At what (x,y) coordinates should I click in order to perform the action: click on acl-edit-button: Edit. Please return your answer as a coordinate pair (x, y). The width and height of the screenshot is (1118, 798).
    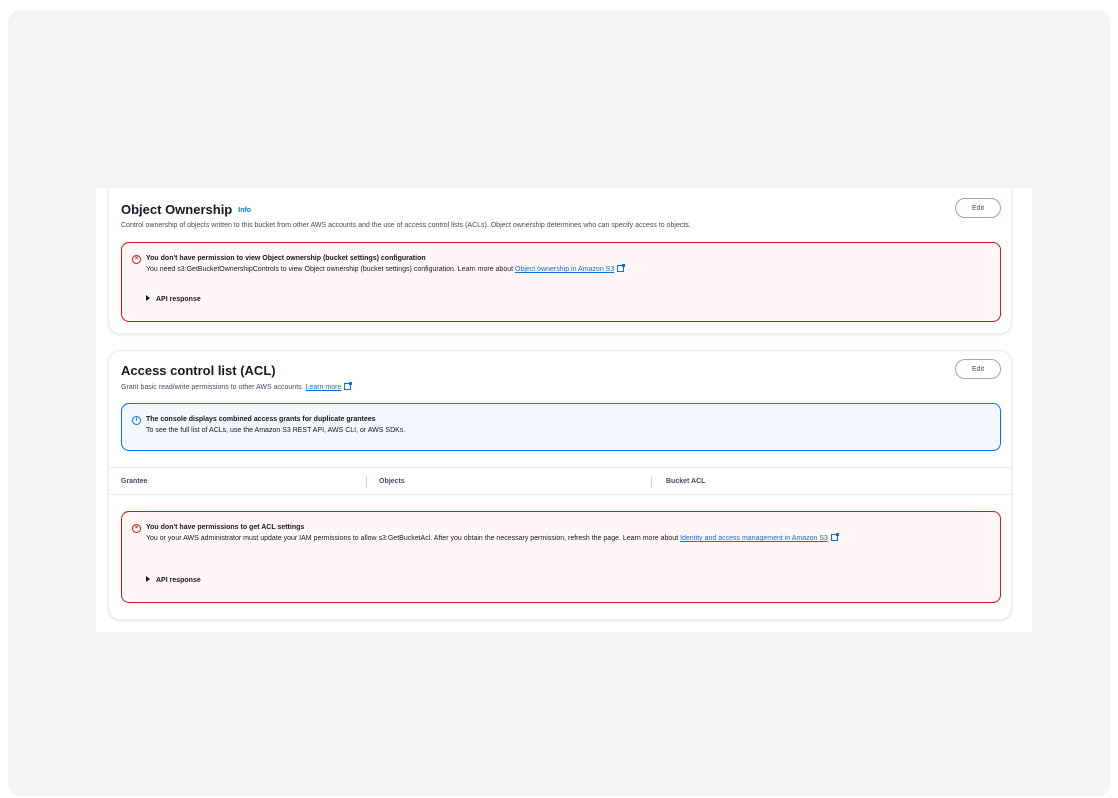
    Looking at the image, I should click on (978, 369).